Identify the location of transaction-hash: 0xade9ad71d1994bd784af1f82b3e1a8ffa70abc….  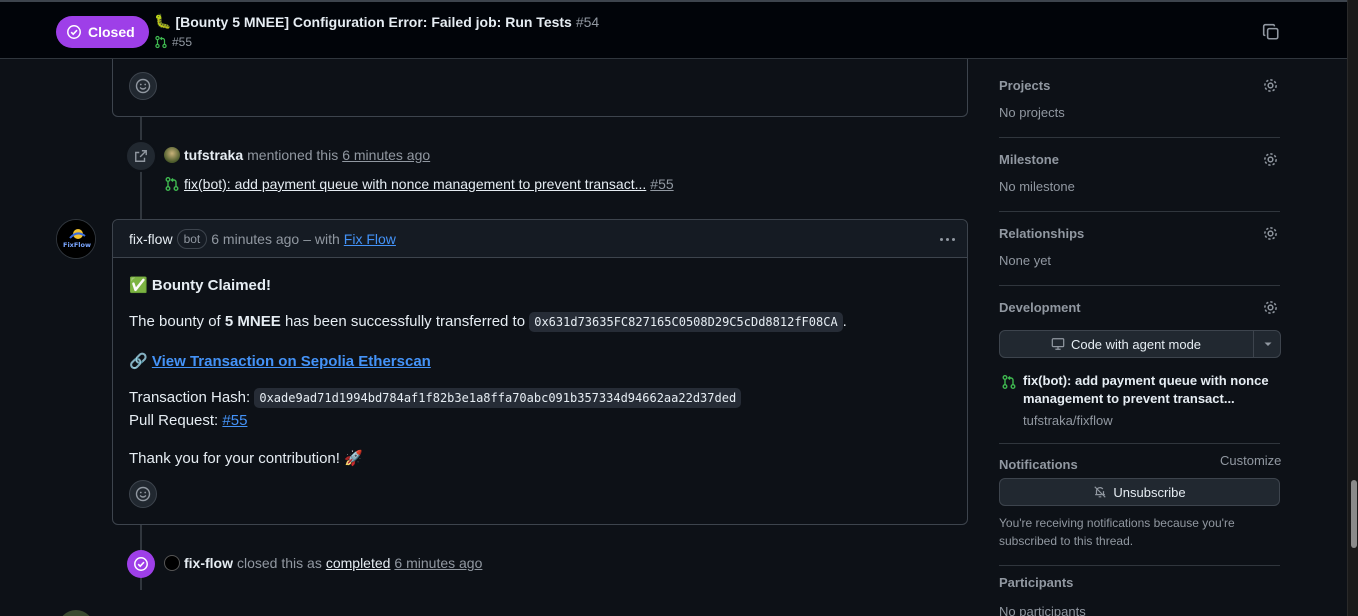
(498, 398).